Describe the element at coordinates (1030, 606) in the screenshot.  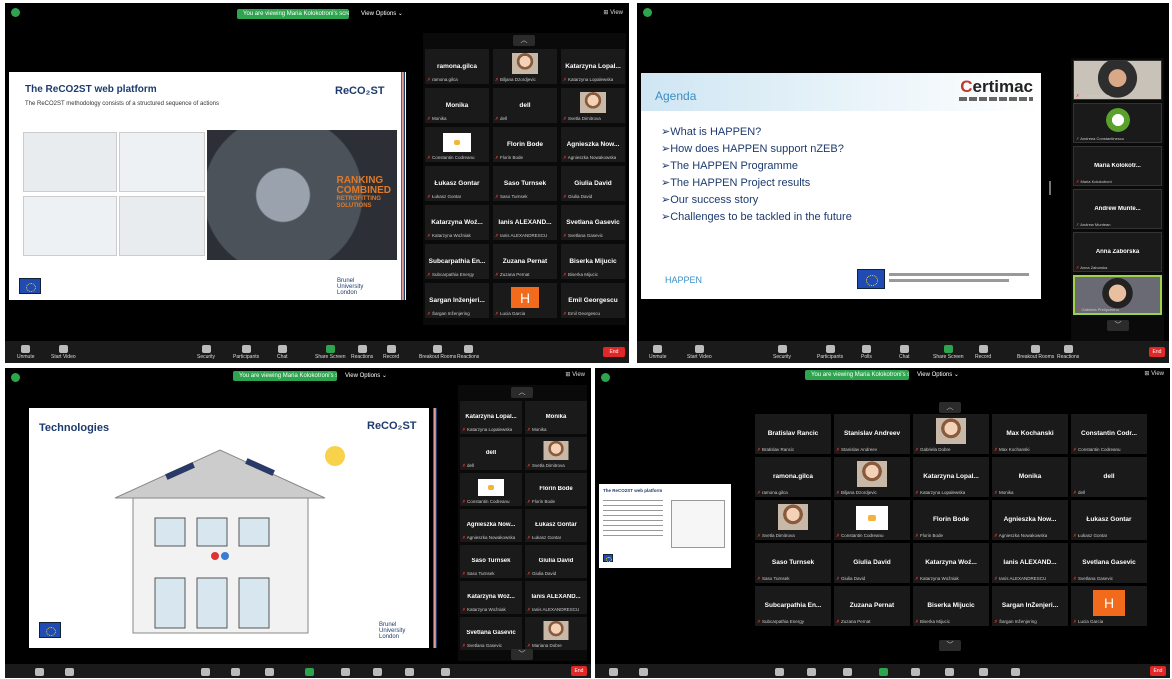
I see `participant-tile: Šargan InŽenjeri... ✗ Šargan Inženjering` at that location.